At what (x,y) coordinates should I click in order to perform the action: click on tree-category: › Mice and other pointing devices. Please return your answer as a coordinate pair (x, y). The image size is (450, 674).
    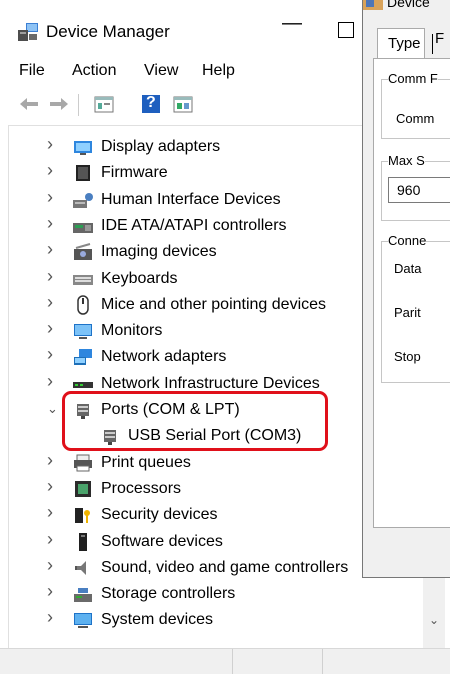
    Looking at the image, I should click on (189, 305).